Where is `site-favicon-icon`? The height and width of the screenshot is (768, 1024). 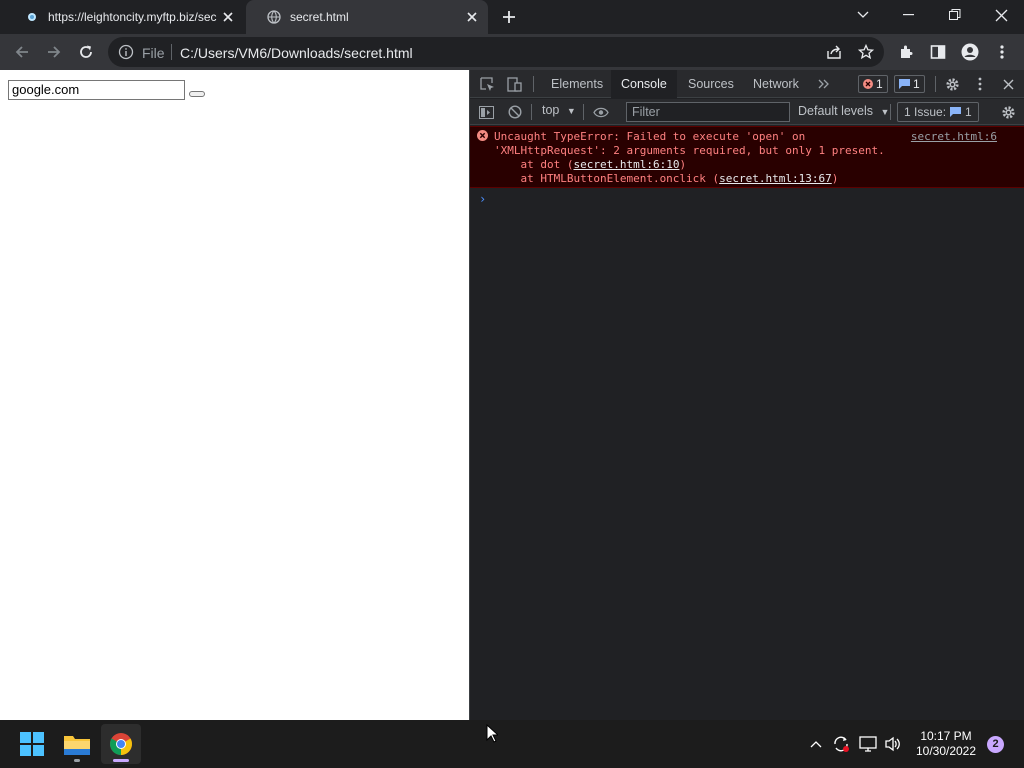 site-favicon-icon is located at coordinates (32, 17).